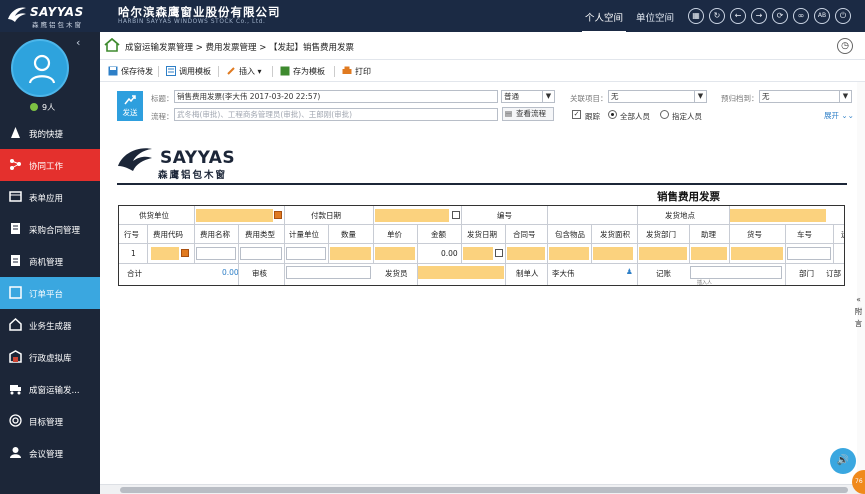  What do you see at coordinates (165, 253) in the screenshot?
I see `fee-code-input` at bounding box center [165, 253].